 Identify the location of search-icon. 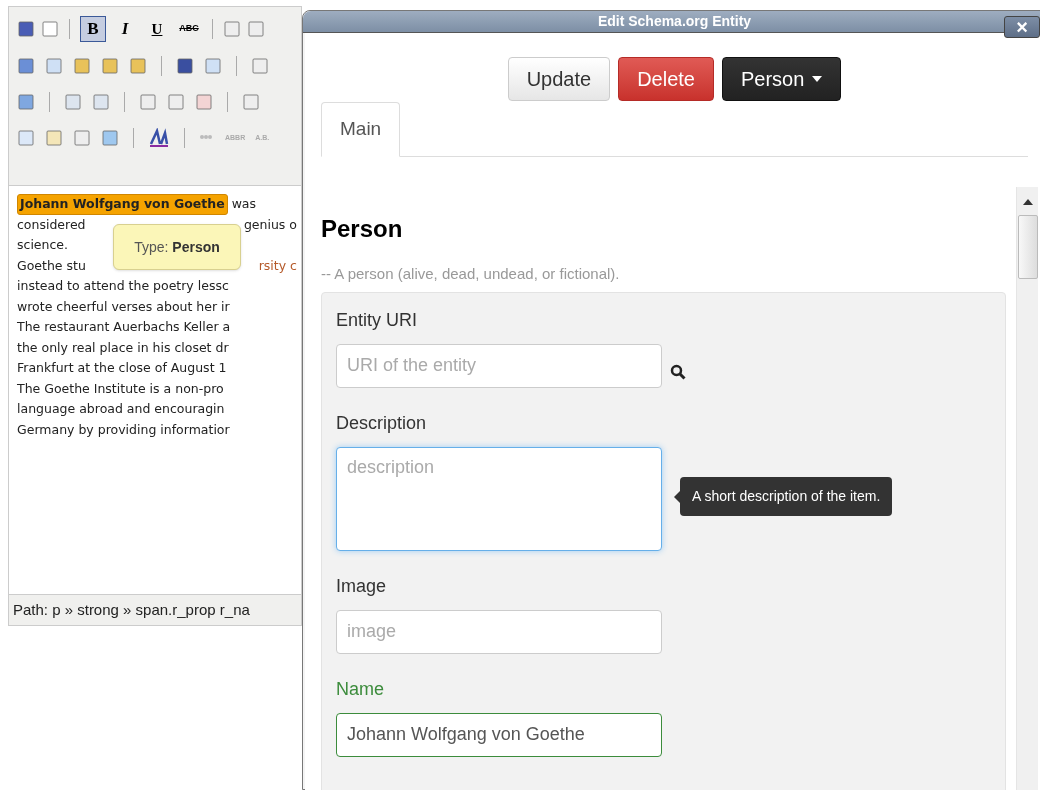
(678, 371).